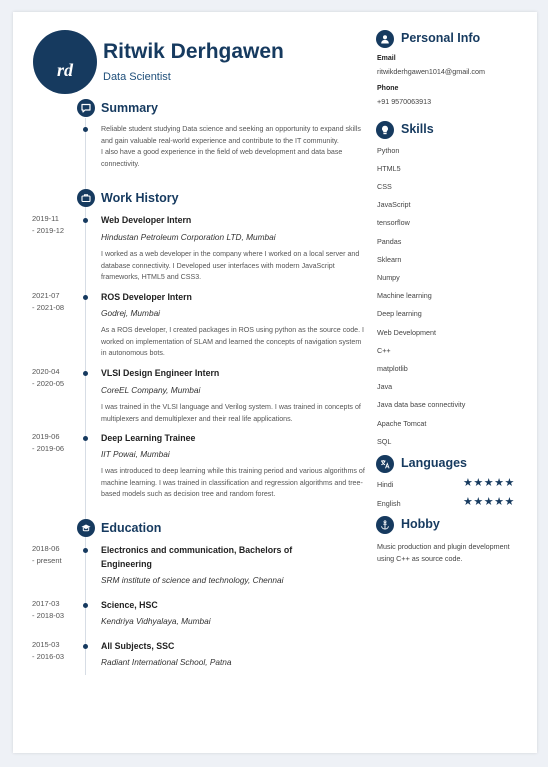 The image size is (548, 767). What do you see at coordinates (47, 560) in the screenshot?
I see `edu-date-end: - present` at bounding box center [47, 560].